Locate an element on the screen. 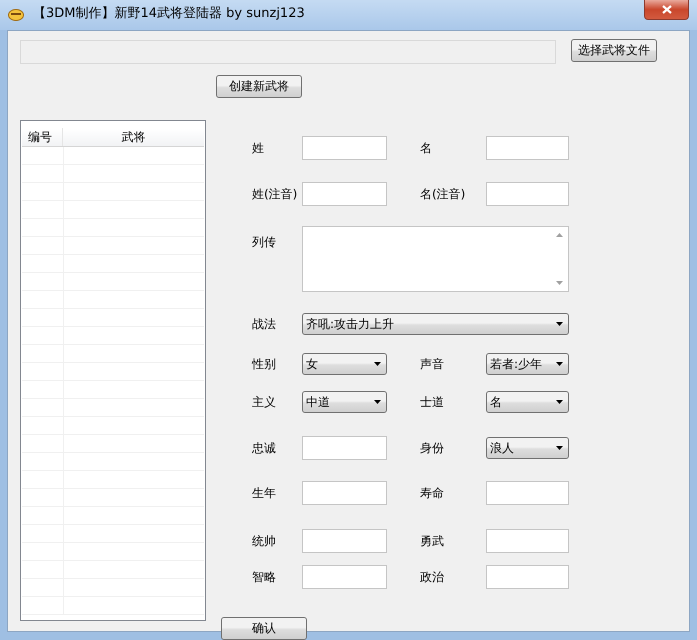 The image size is (697, 640). close-button is located at coordinates (666, 10).